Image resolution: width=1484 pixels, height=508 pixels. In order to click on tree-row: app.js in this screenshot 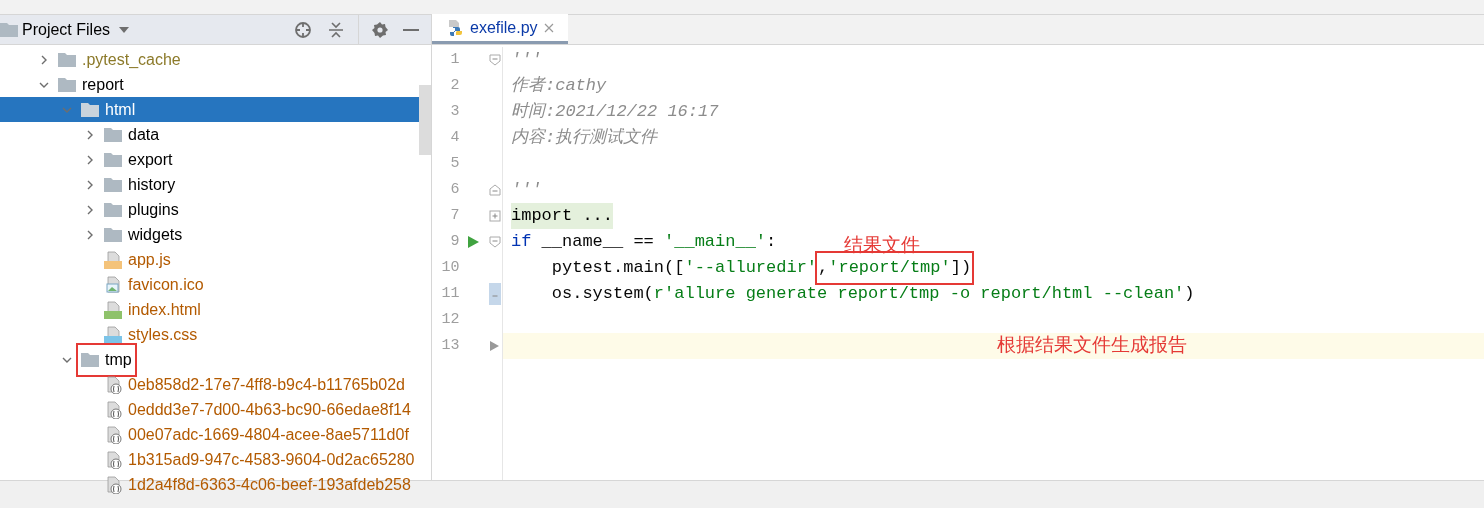, I will do `click(209, 259)`.